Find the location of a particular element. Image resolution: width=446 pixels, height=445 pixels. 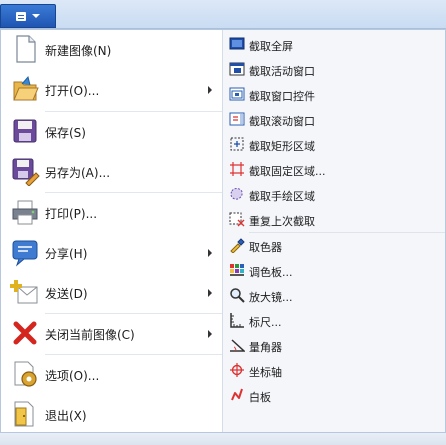

menu-item-label: 截取活动窗口 is located at coordinates (282, 71).